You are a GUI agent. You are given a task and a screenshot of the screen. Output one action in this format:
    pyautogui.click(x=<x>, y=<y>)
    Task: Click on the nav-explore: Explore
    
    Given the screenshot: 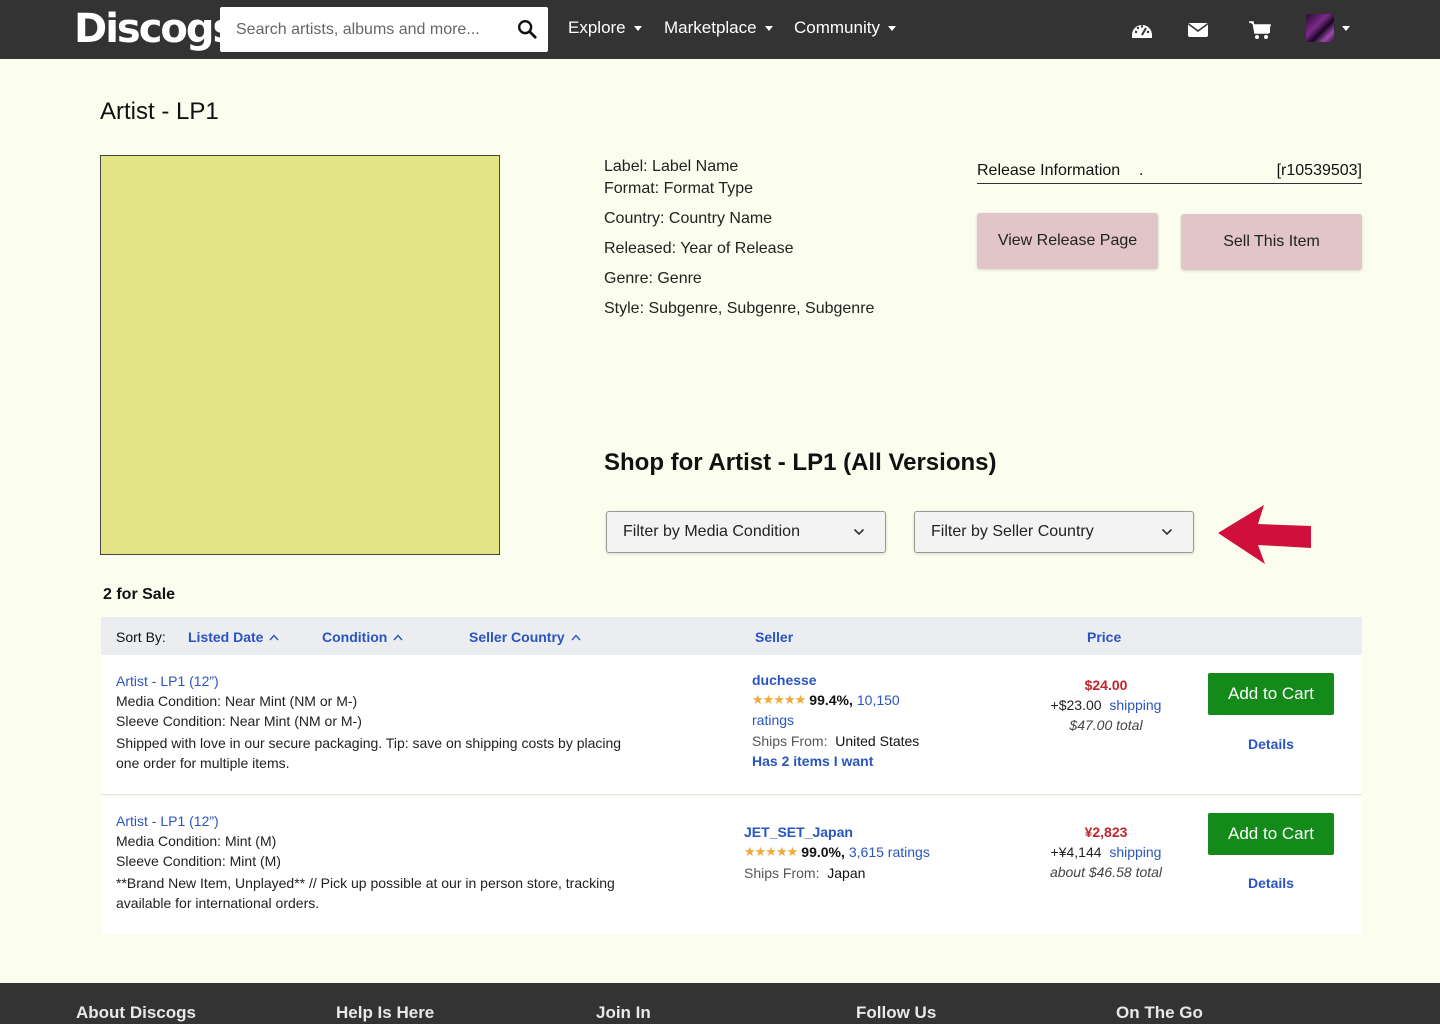 What is the action you would take?
    pyautogui.click(x=605, y=28)
    